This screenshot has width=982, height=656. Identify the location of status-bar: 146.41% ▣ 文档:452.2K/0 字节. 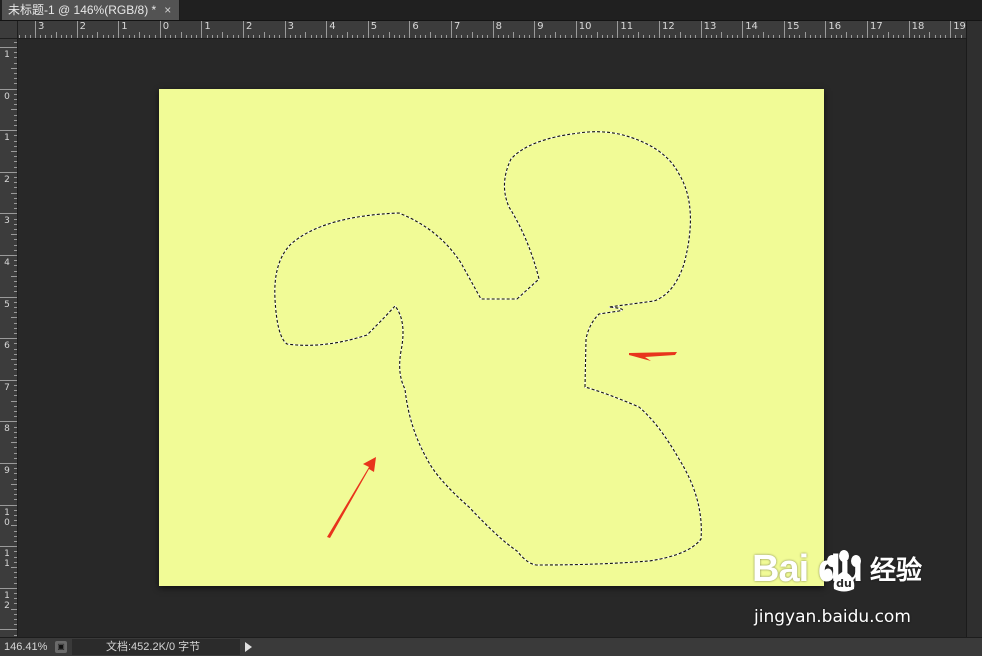
(491, 646).